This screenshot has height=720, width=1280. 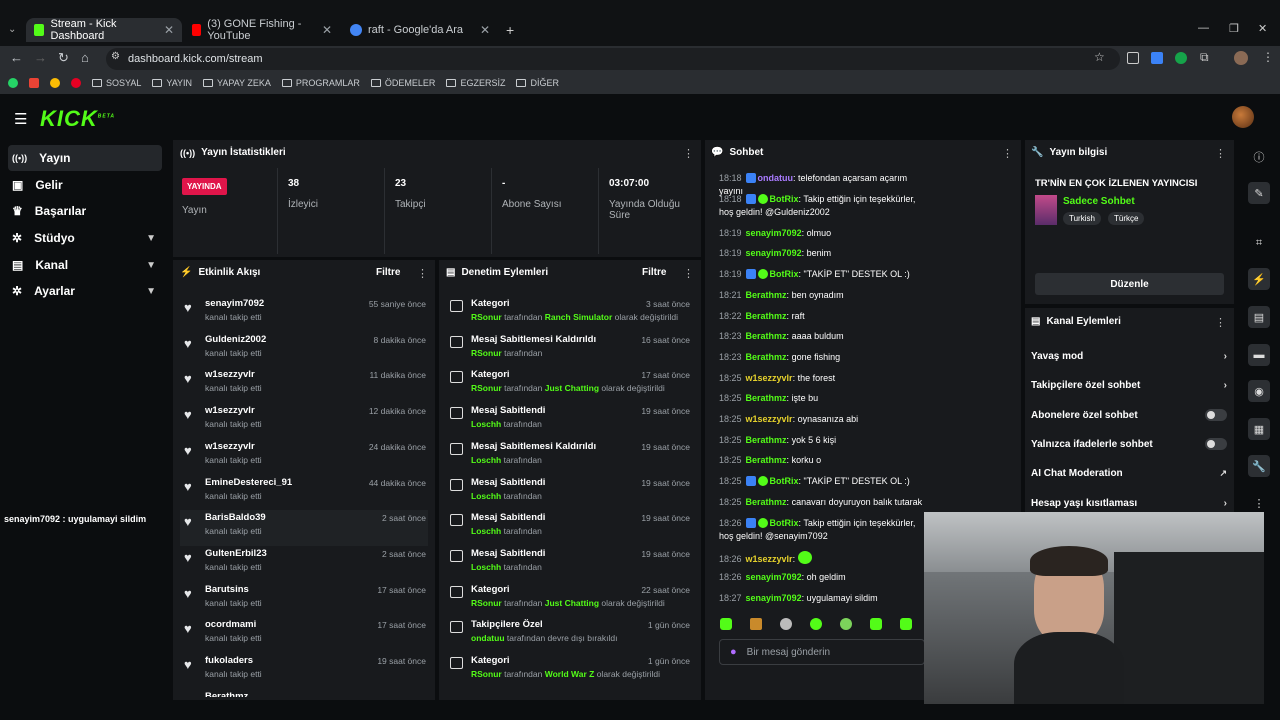 What do you see at coordinates (1259, 157) in the screenshot?
I see `info-icon: ⓘ` at bounding box center [1259, 157].